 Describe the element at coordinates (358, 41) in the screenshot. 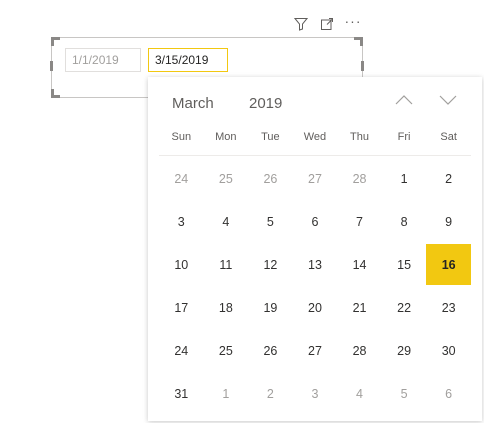

I see `resize-handle-top-right` at that location.